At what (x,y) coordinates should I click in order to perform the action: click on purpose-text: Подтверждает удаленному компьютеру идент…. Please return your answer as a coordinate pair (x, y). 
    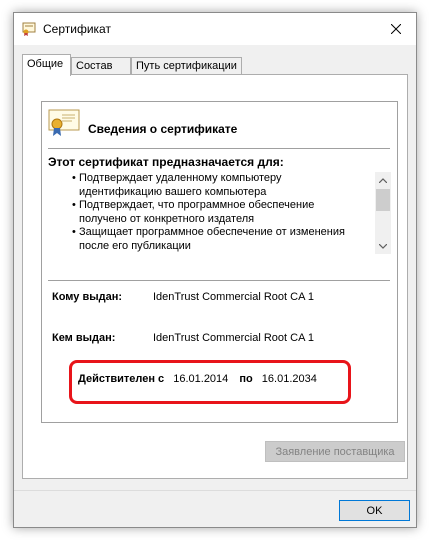
    Looking at the image, I should click on (180, 185).